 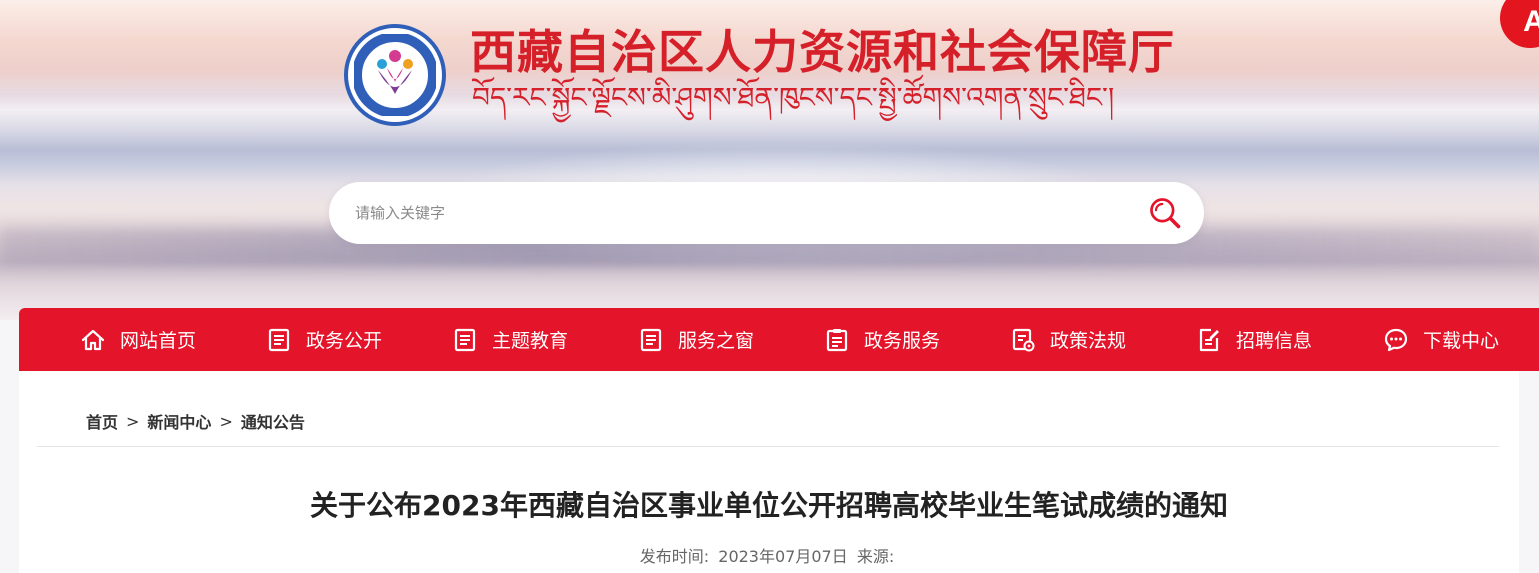 I want to click on nav-item-recruitment-info: 招聘信息, so click(x=1254, y=339).